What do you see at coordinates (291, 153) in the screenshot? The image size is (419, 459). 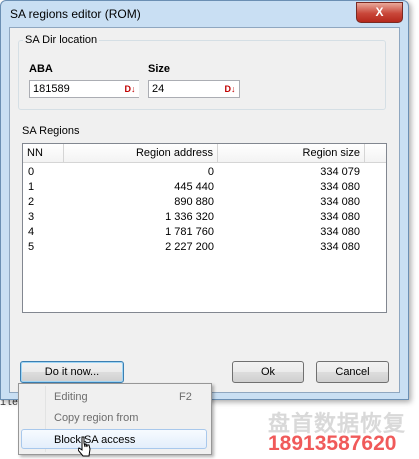 I see `column-header-region-size: Region size` at bounding box center [291, 153].